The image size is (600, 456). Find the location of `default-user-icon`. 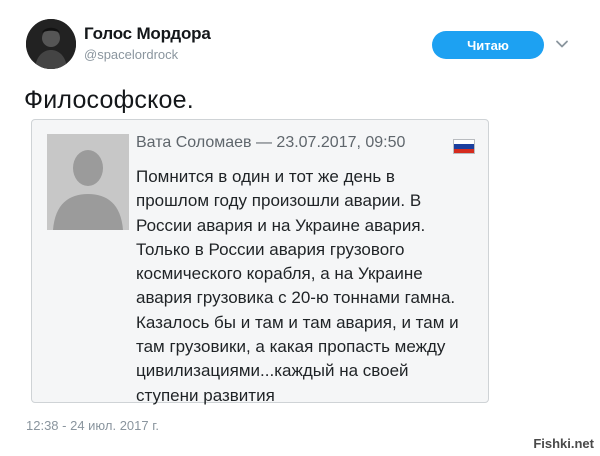

default-user-icon is located at coordinates (88, 182).